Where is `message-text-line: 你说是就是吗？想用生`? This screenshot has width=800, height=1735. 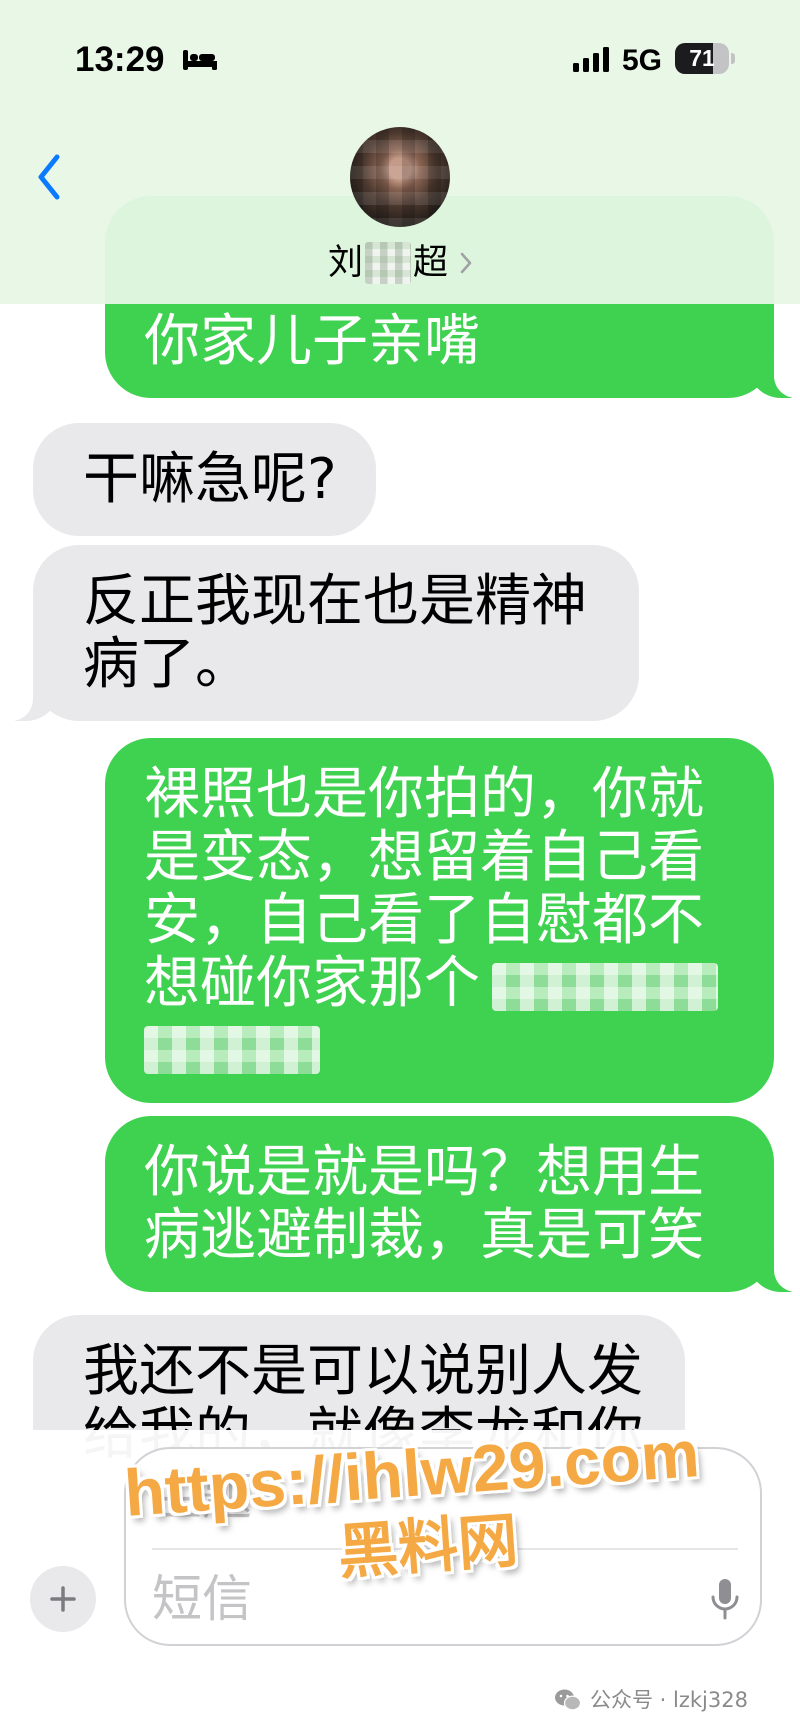
message-text-line: 你说是就是吗？想用生 is located at coordinates (424, 1172).